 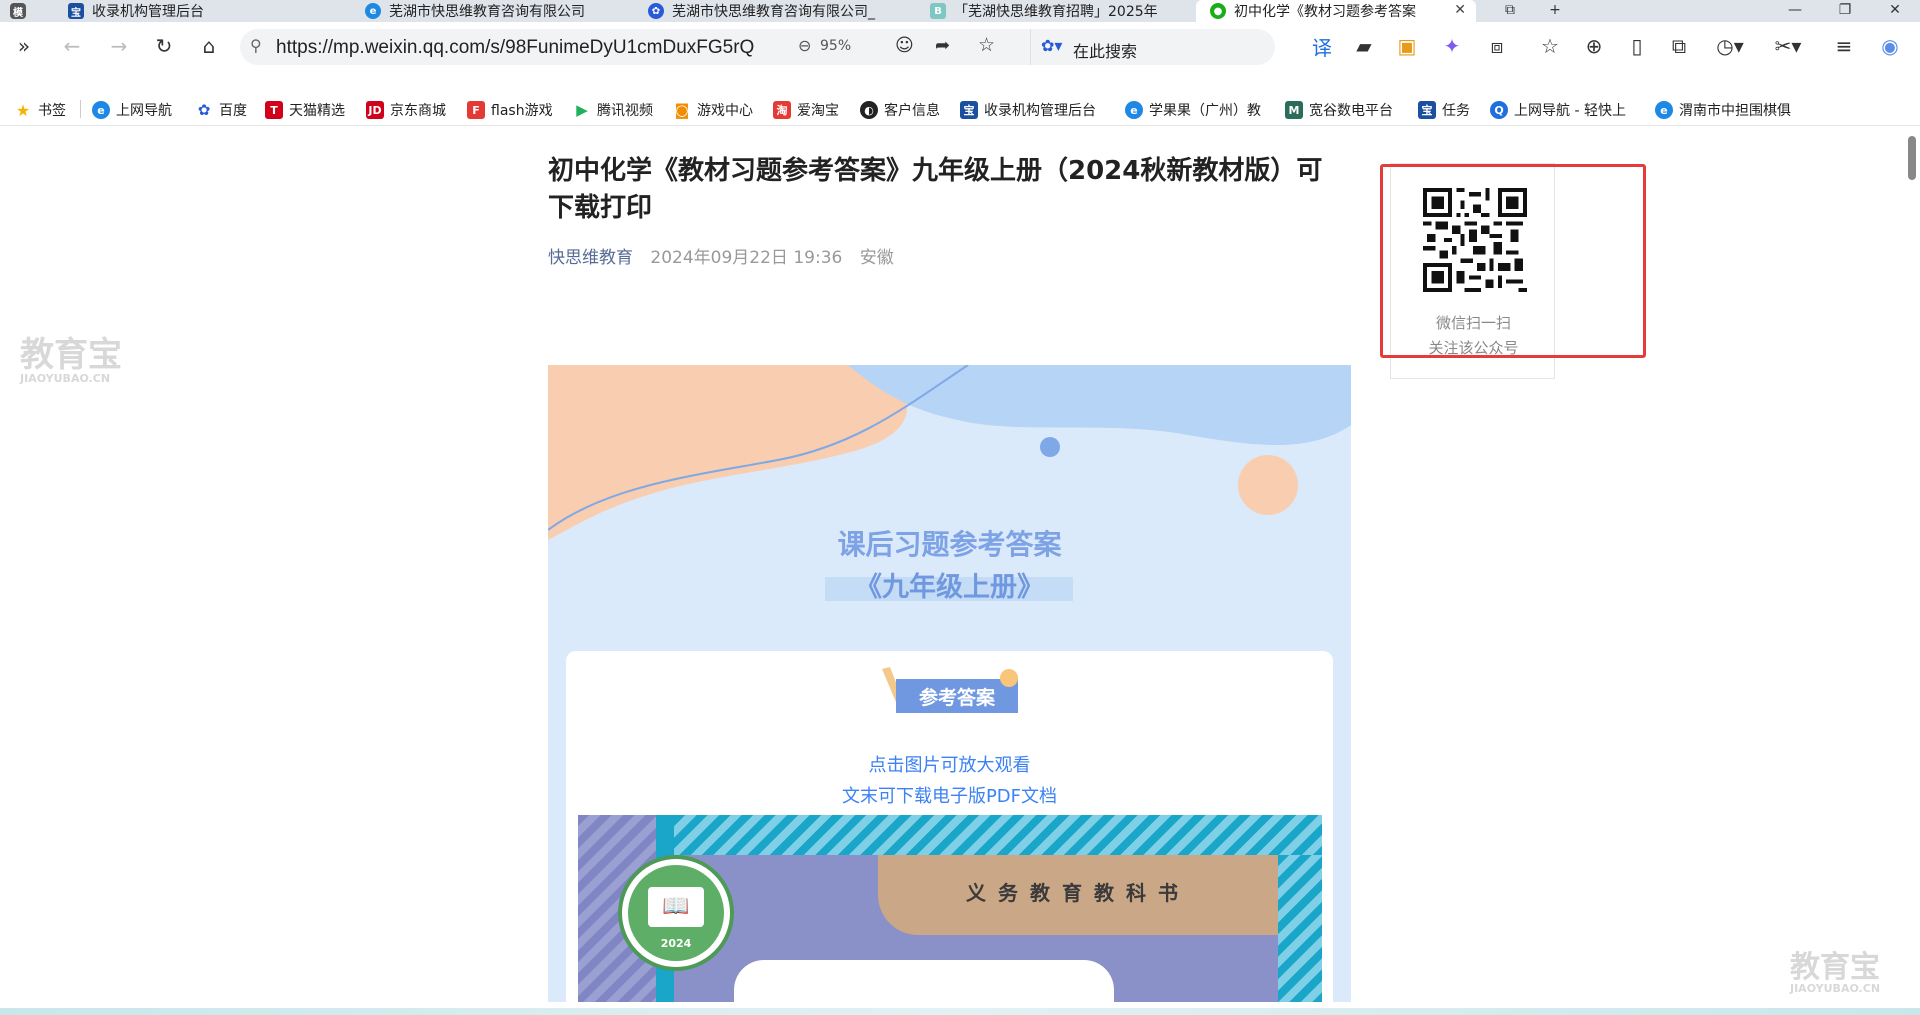 What do you see at coordinates (1444, 110) in the screenshot?
I see `bookmark-item: 宝任务` at bounding box center [1444, 110].